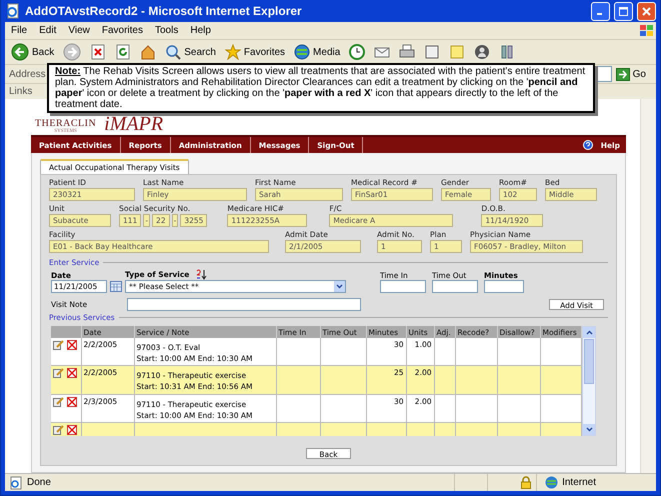 The image size is (661, 496). What do you see at coordinates (19, 30) in the screenshot?
I see `menu-item: File` at bounding box center [19, 30].